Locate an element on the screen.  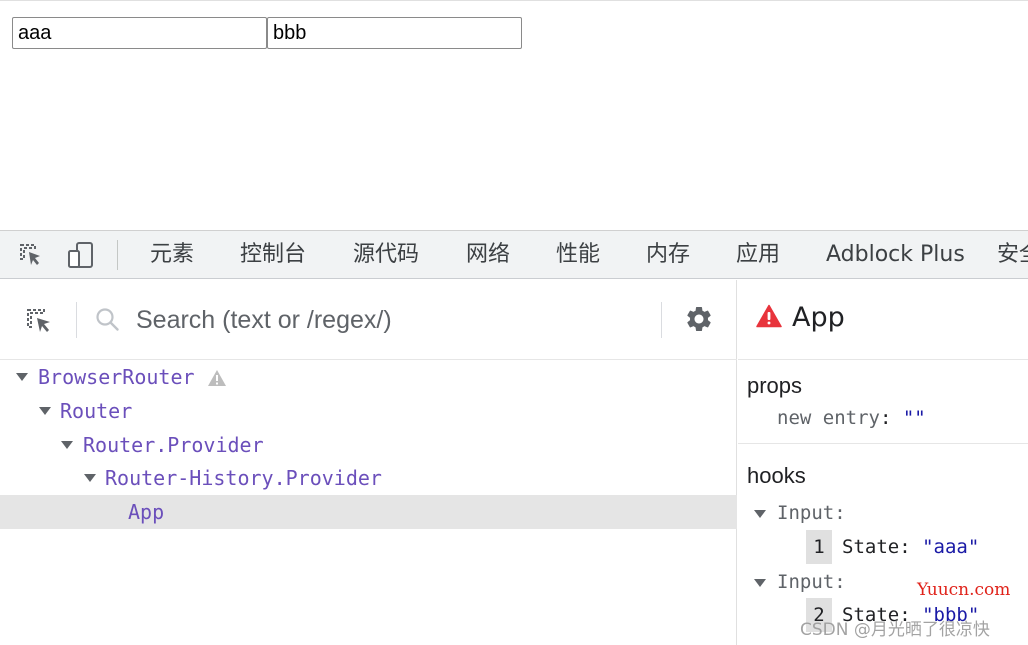
device-toolbar-icon is located at coordinates (81, 255).